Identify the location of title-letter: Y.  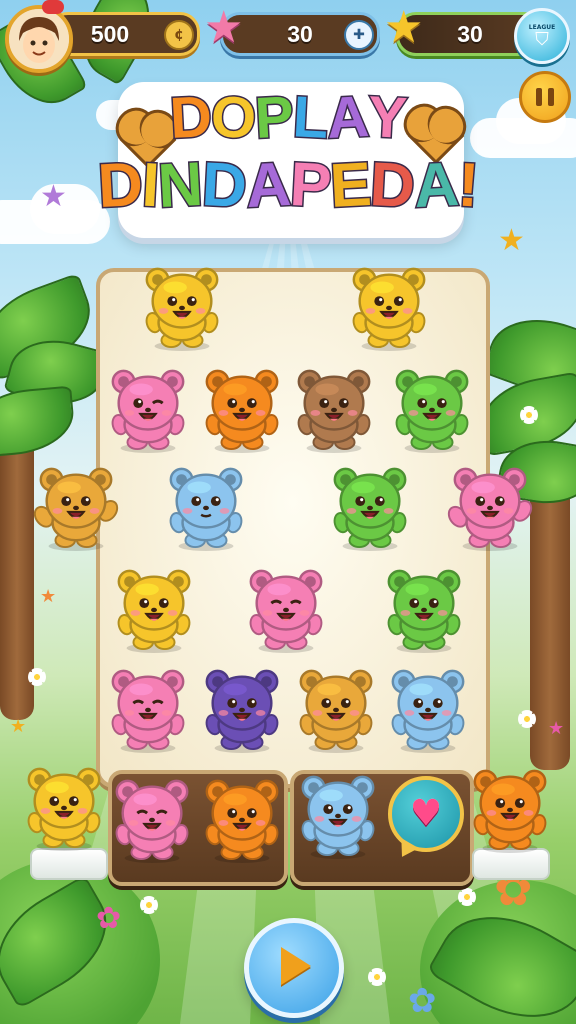
(387, 118).